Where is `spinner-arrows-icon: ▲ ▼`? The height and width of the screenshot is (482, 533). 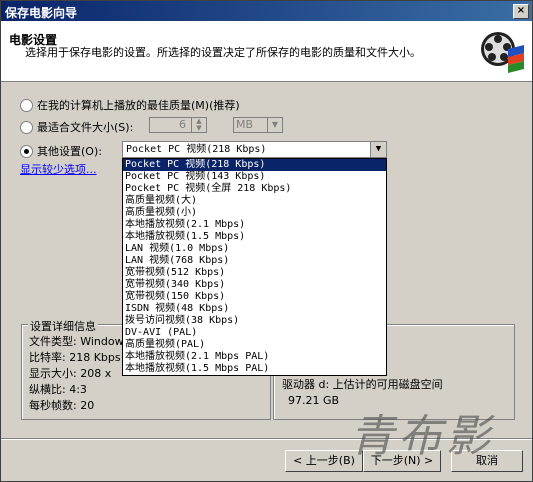
spinner-arrows-icon: ▲ ▼ is located at coordinates (198, 125).